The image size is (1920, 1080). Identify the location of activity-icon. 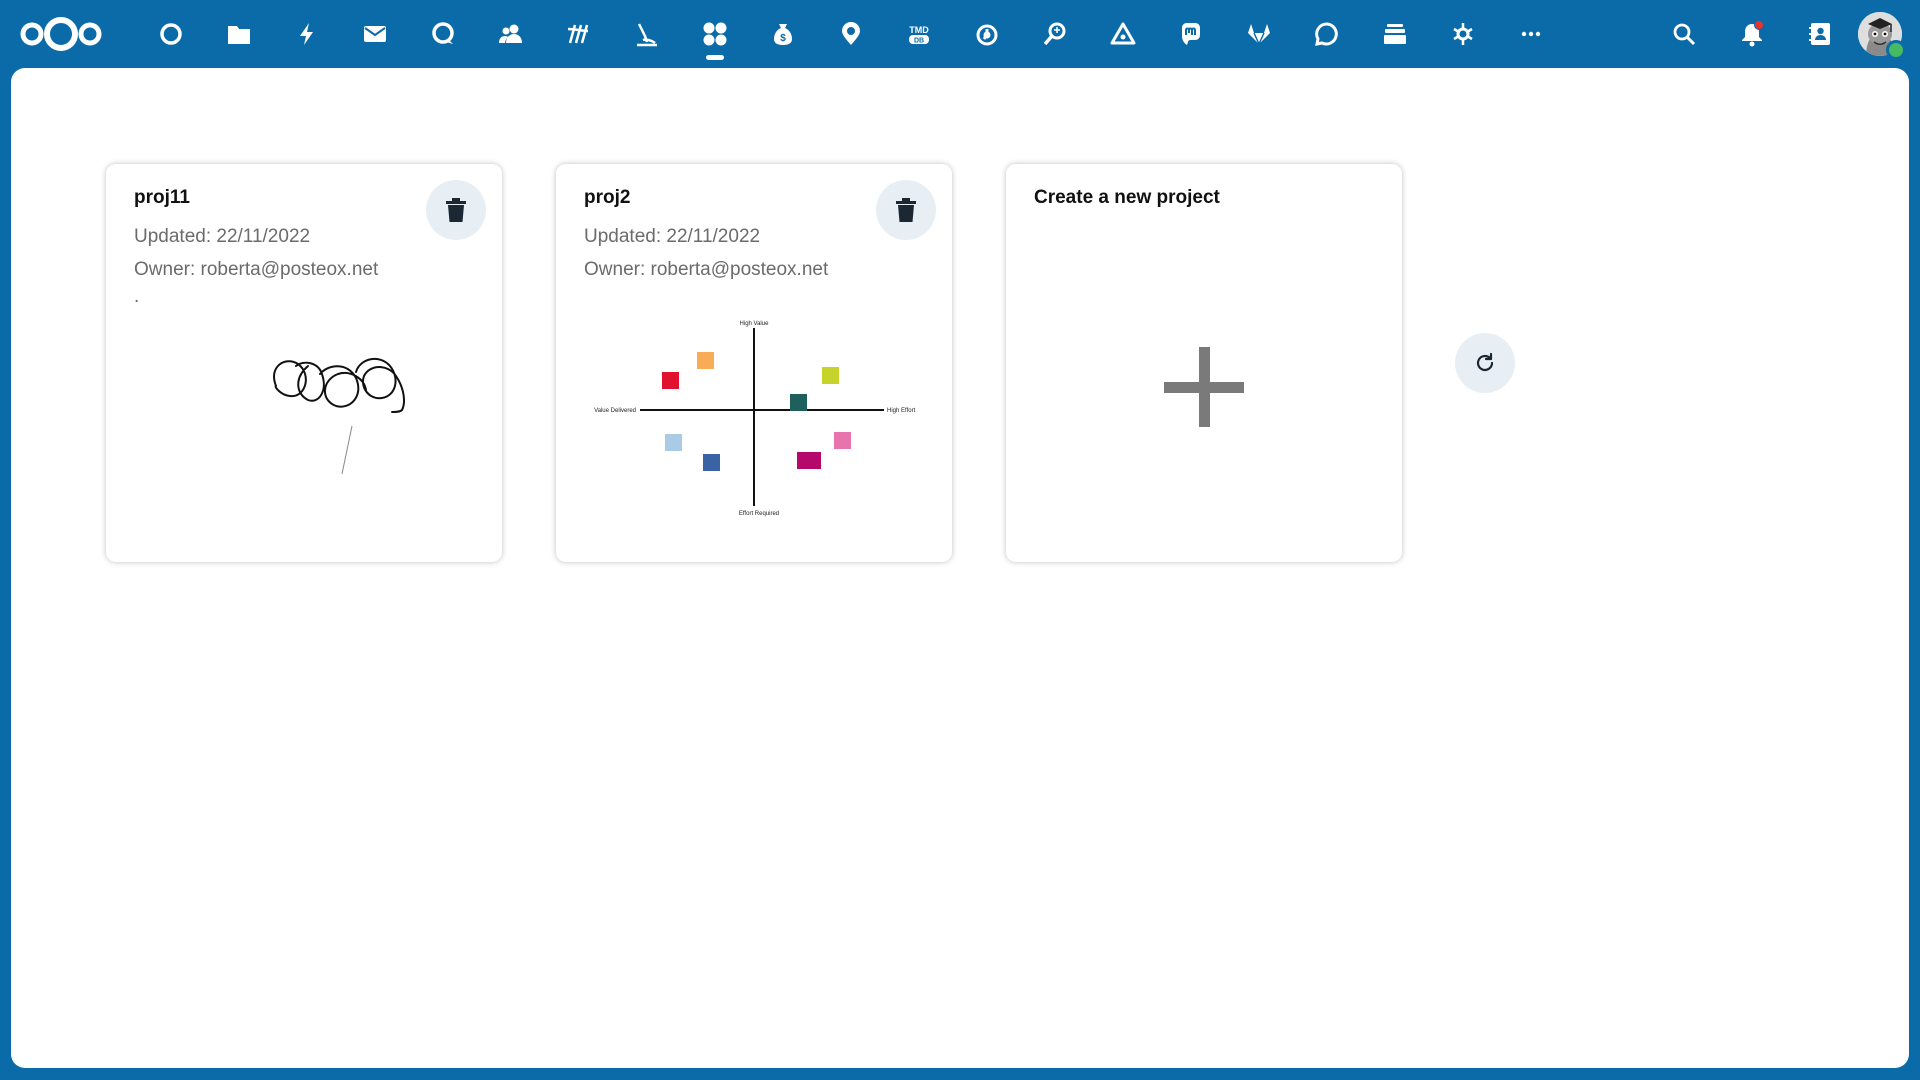
(307, 34).